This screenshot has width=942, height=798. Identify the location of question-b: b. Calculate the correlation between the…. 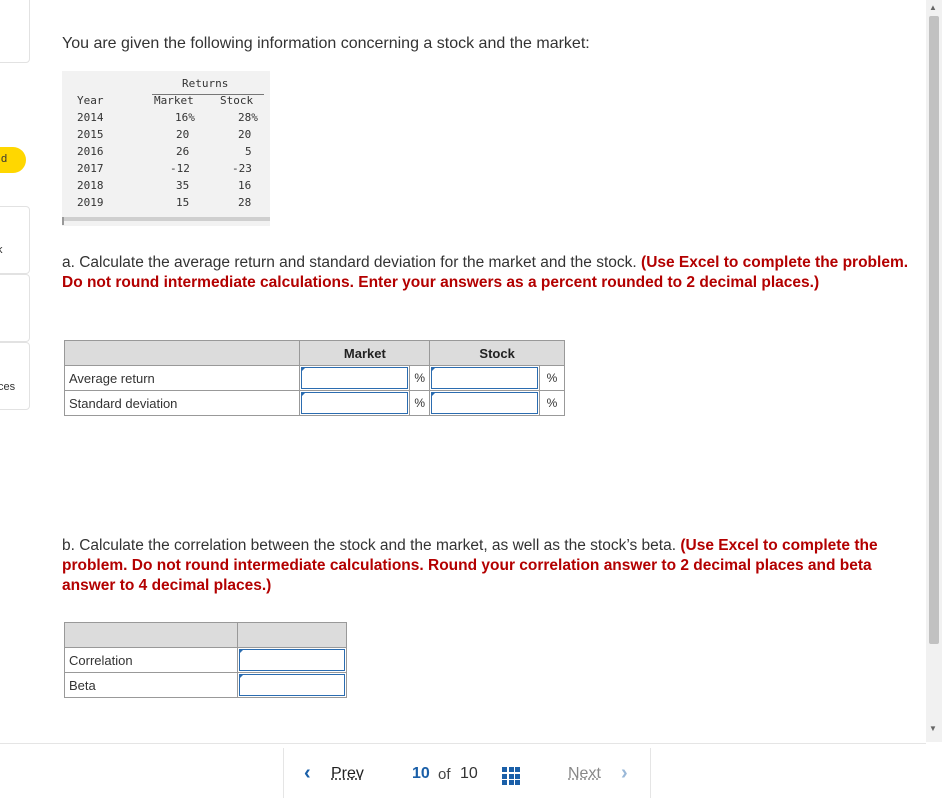
(492, 566).